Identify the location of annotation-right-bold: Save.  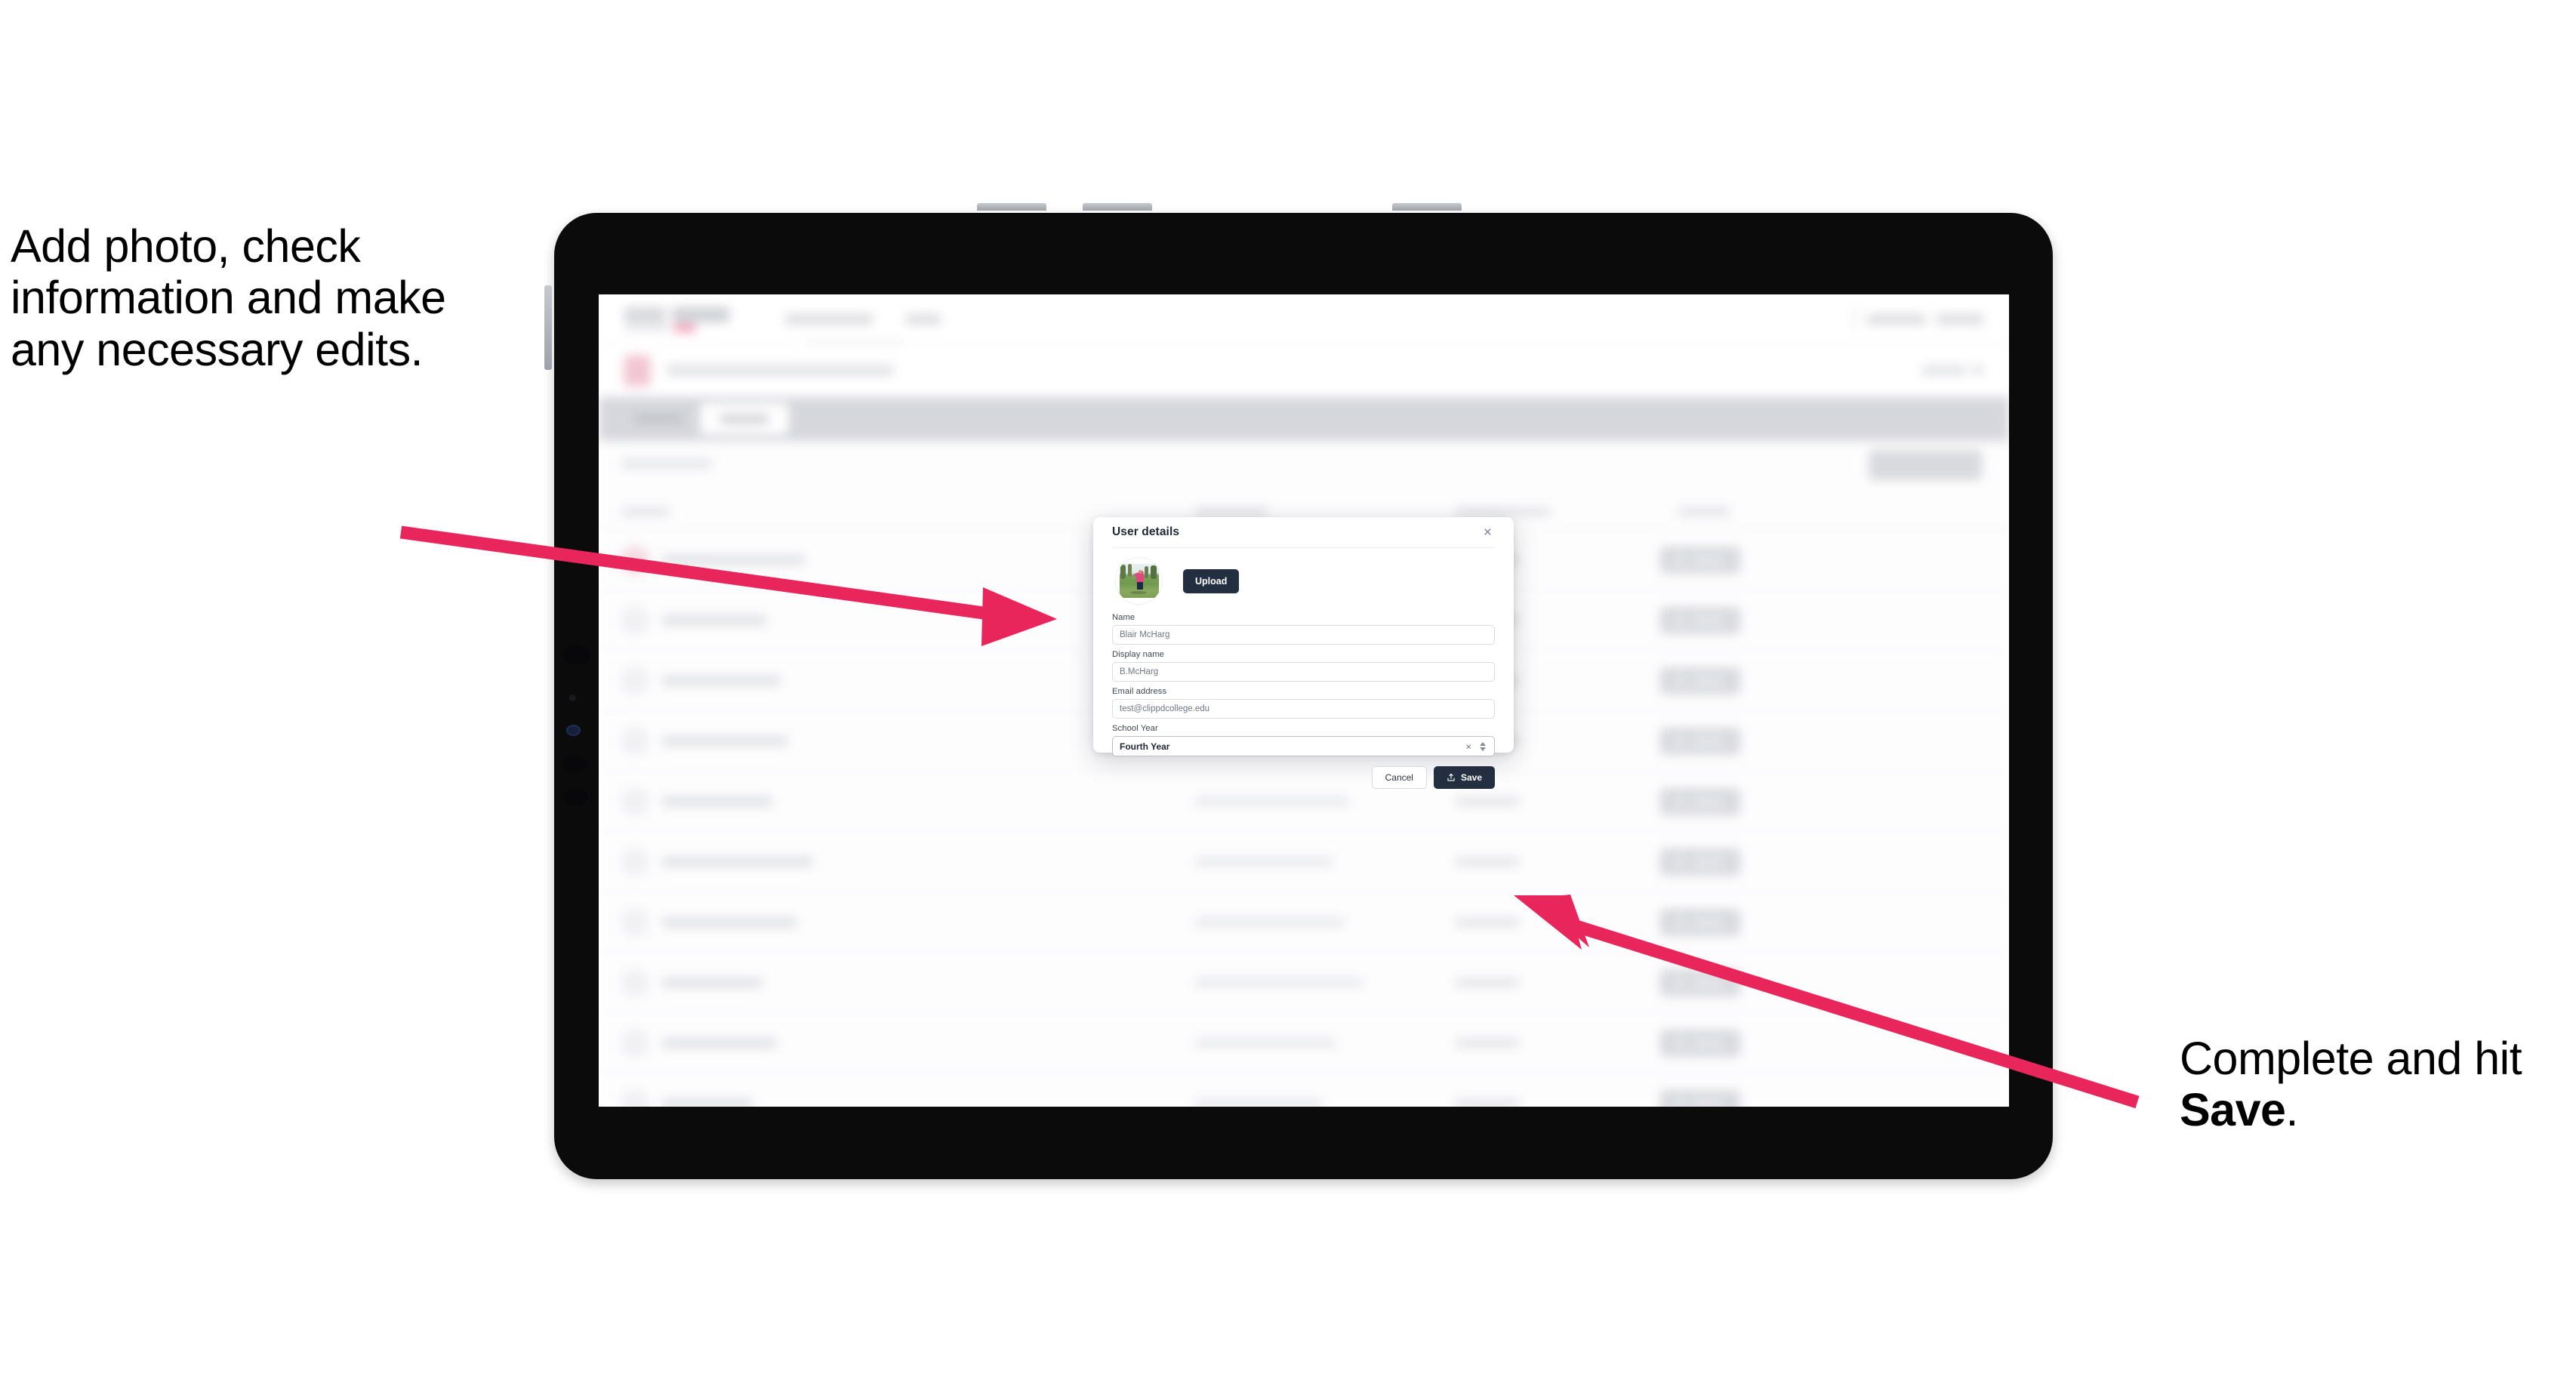
(2233, 1110).